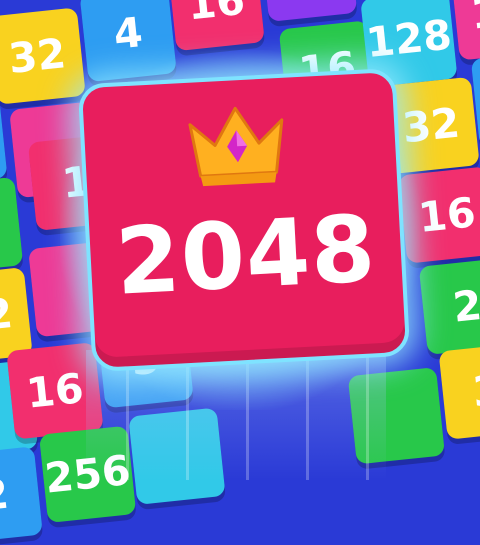  I want to click on tile: 3, so click(459, 391).